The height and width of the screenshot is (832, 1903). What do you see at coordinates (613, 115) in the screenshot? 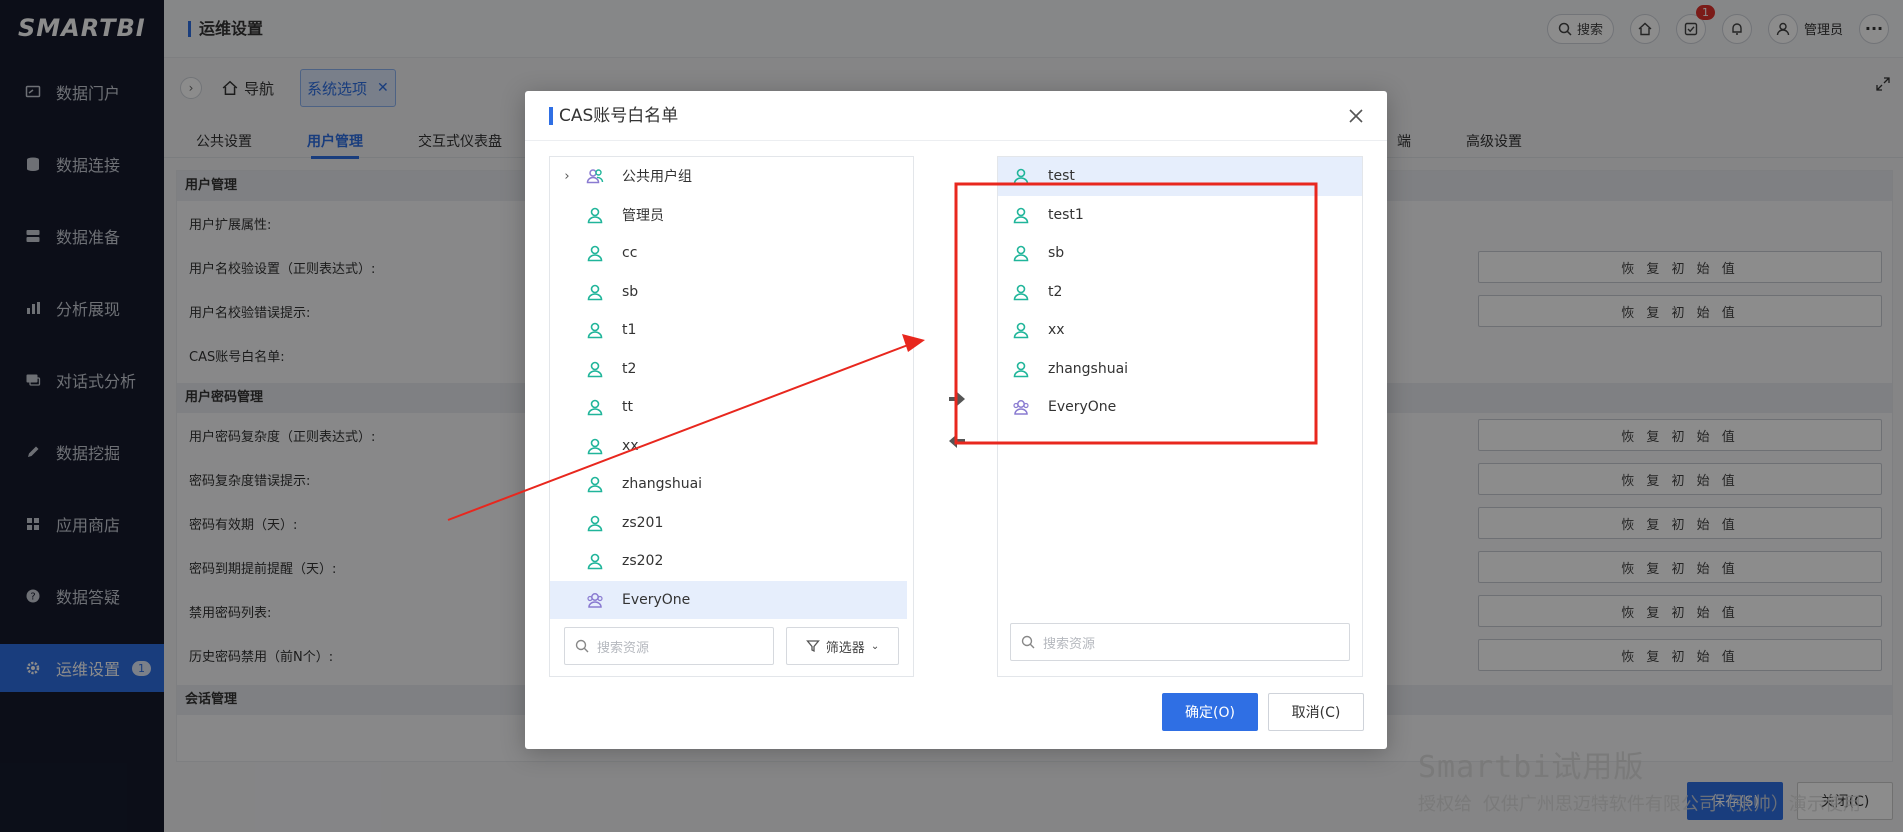
I see `dialog-title: CAS账号白名单` at bounding box center [613, 115].